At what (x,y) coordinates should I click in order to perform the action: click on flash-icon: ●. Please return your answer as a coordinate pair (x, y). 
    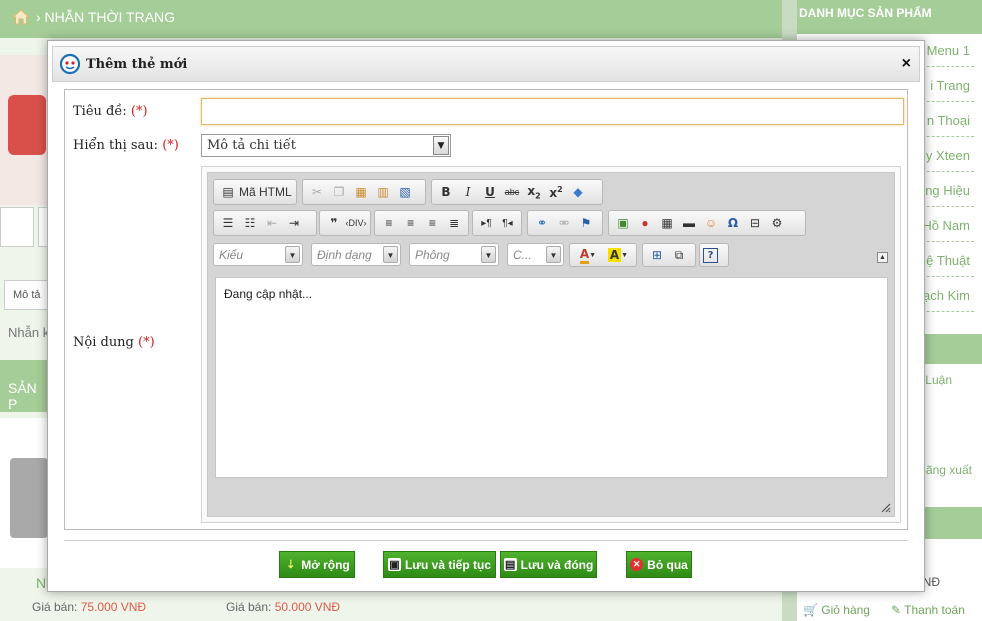
    Looking at the image, I should click on (645, 223).